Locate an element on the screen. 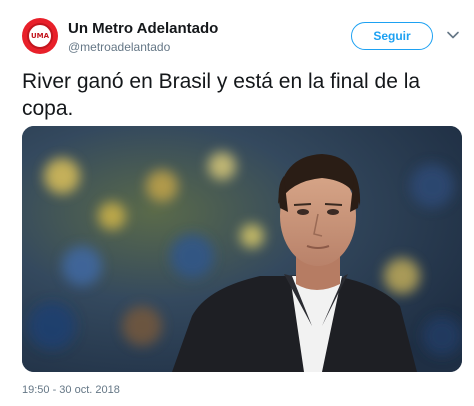 This screenshot has height=406, width=474. avatar: UMA is located at coordinates (40, 36).